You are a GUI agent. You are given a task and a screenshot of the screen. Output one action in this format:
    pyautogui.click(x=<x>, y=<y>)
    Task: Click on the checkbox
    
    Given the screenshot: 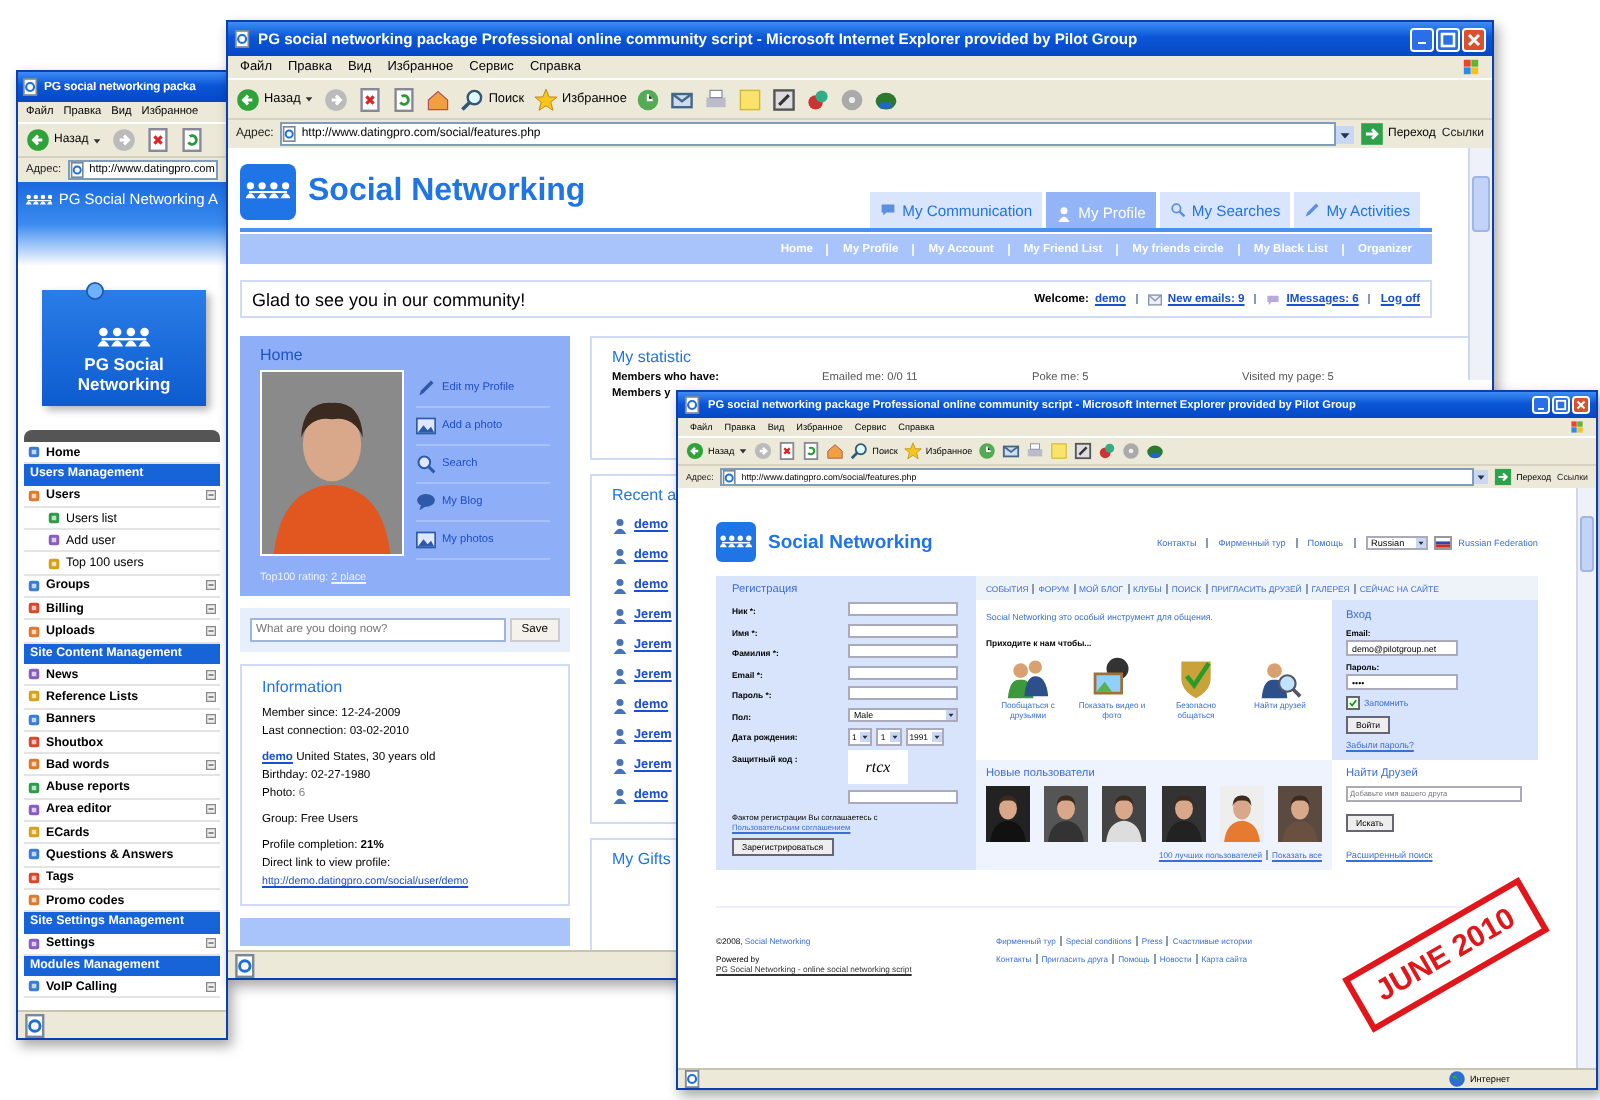 What is the action you would take?
    pyautogui.click(x=1353, y=703)
    